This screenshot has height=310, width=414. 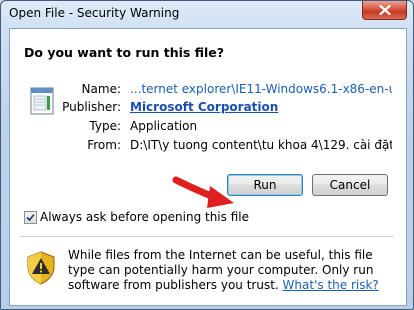 What do you see at coordinates (207, 14) in the screenshot?
I see `title-bar: Open File - Security Warning` at bounding box center [207, 14].